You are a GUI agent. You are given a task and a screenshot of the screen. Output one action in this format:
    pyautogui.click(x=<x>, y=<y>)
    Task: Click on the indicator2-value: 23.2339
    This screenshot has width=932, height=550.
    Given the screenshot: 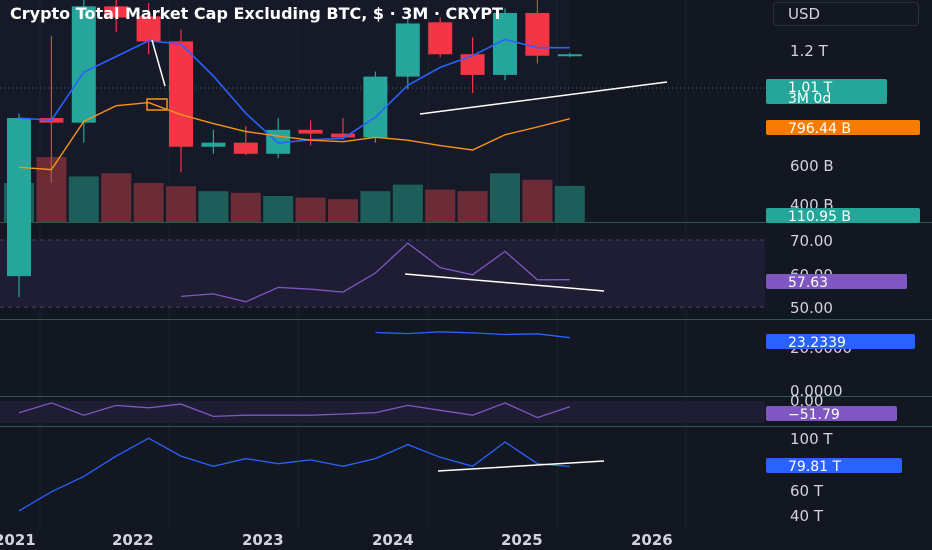 What is the action you would take?
    pyautogui.click(x=817, y=343)
    